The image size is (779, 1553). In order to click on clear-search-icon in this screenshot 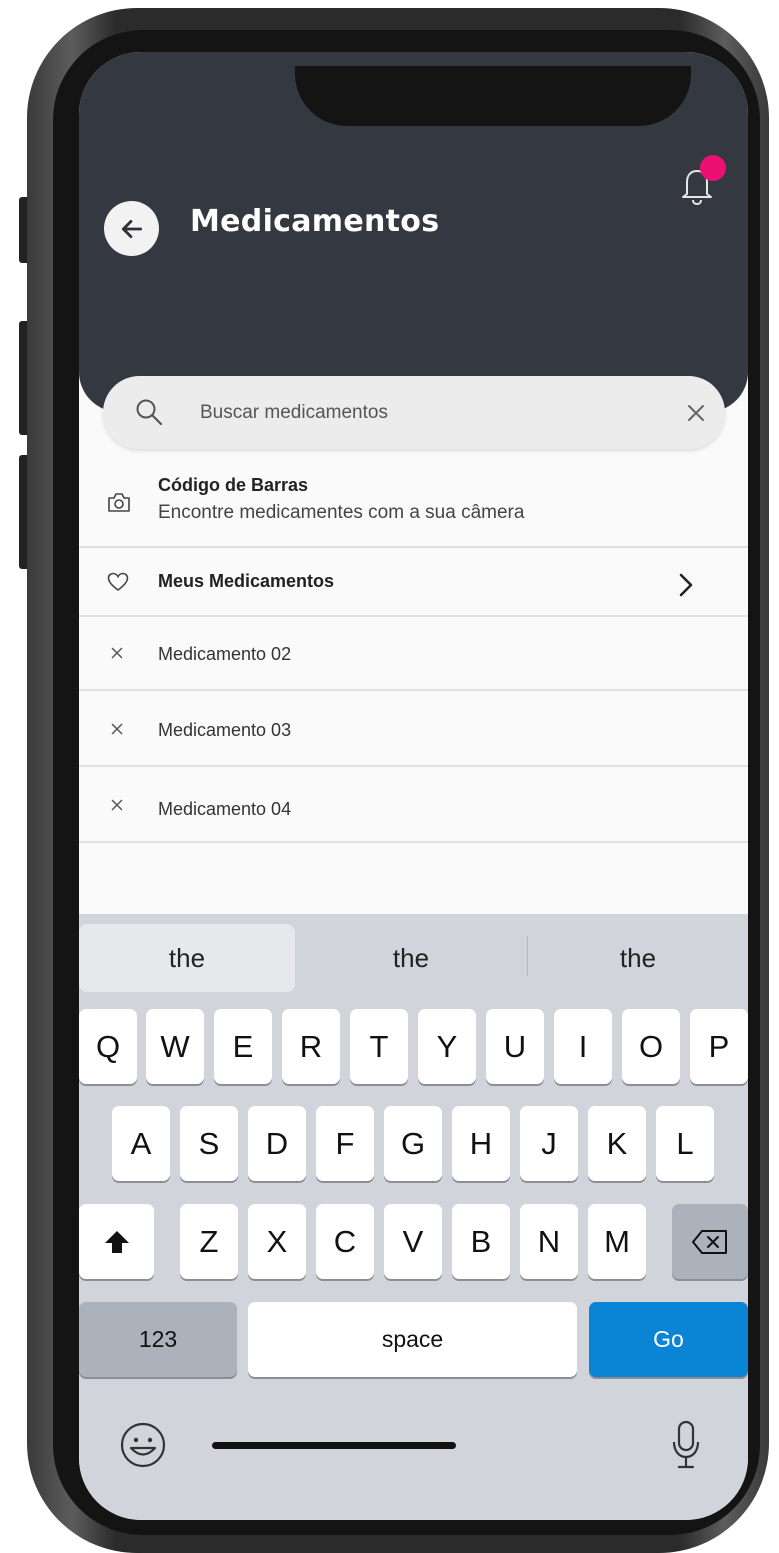, I will do `click(696, 413)`.